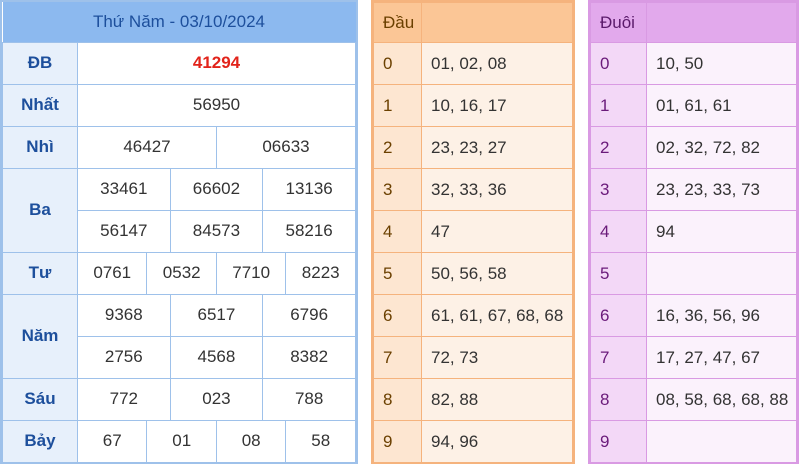 This screenshot has height=464, width=799. I want to click on prize-row-nam: Năm 9368 6517 6796, so click(179, 336).